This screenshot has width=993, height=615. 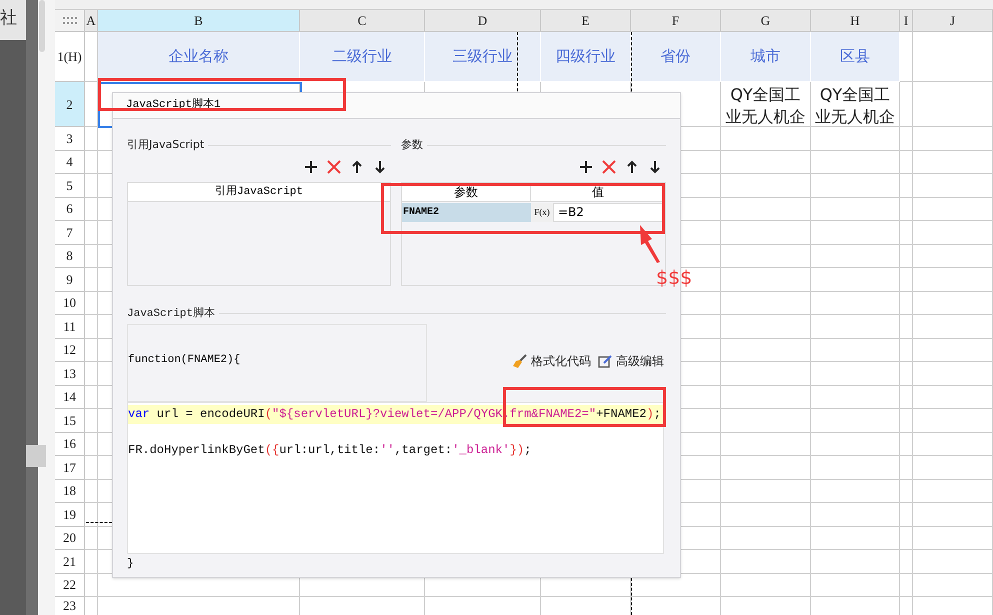 I want to click on row-header: 9, so click(x=70, y=280).